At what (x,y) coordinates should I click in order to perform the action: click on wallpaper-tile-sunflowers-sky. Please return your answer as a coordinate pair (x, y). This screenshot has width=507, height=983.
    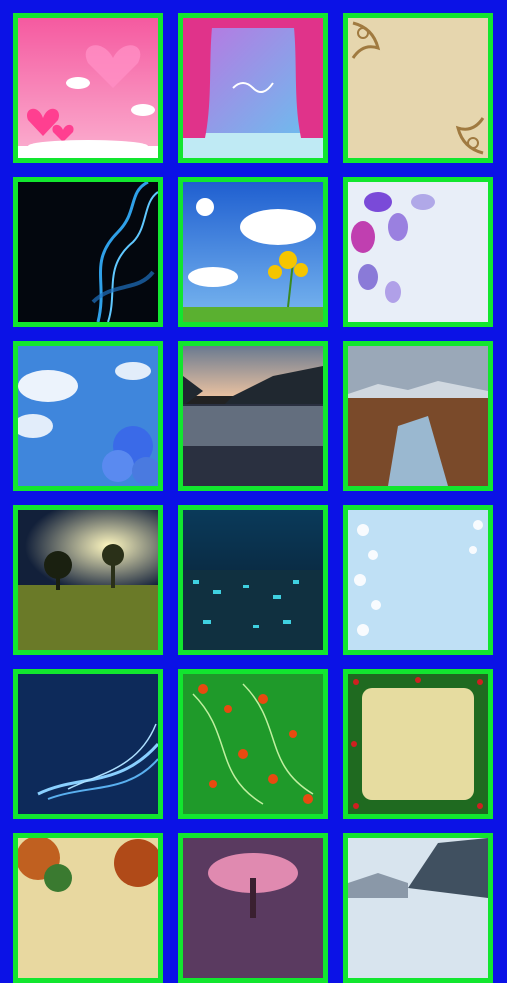
    Looking at the image, I should click on (253, 252).